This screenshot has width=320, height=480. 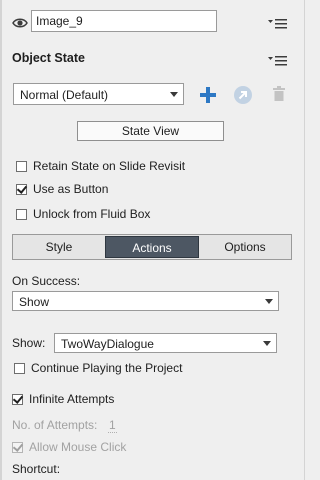 I want to click on retain-state-checkbox, so click(x=21, y=166).